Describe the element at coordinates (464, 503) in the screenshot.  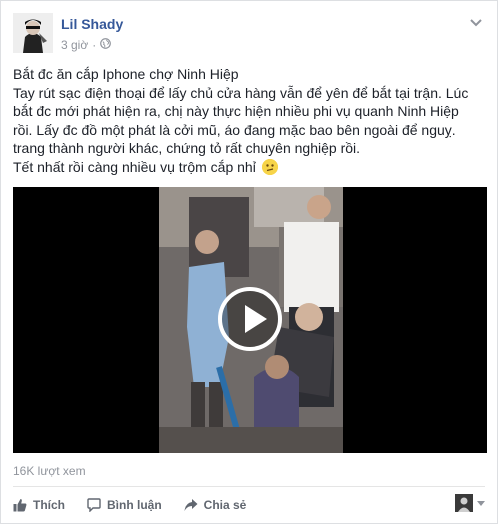
I see `viewer-avatar` at that location.